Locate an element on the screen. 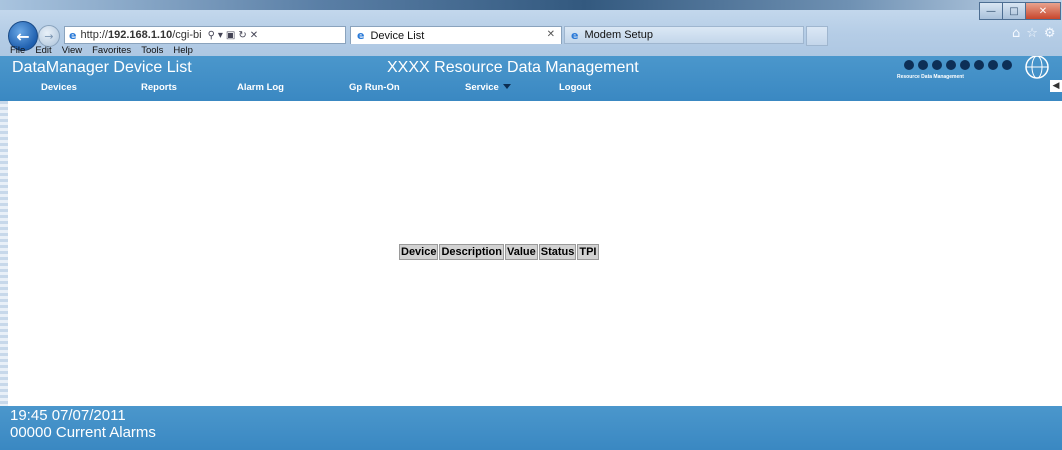 The image size is (1062, 450). forward-arrow-icon: → is located at coordinates (49, 36).